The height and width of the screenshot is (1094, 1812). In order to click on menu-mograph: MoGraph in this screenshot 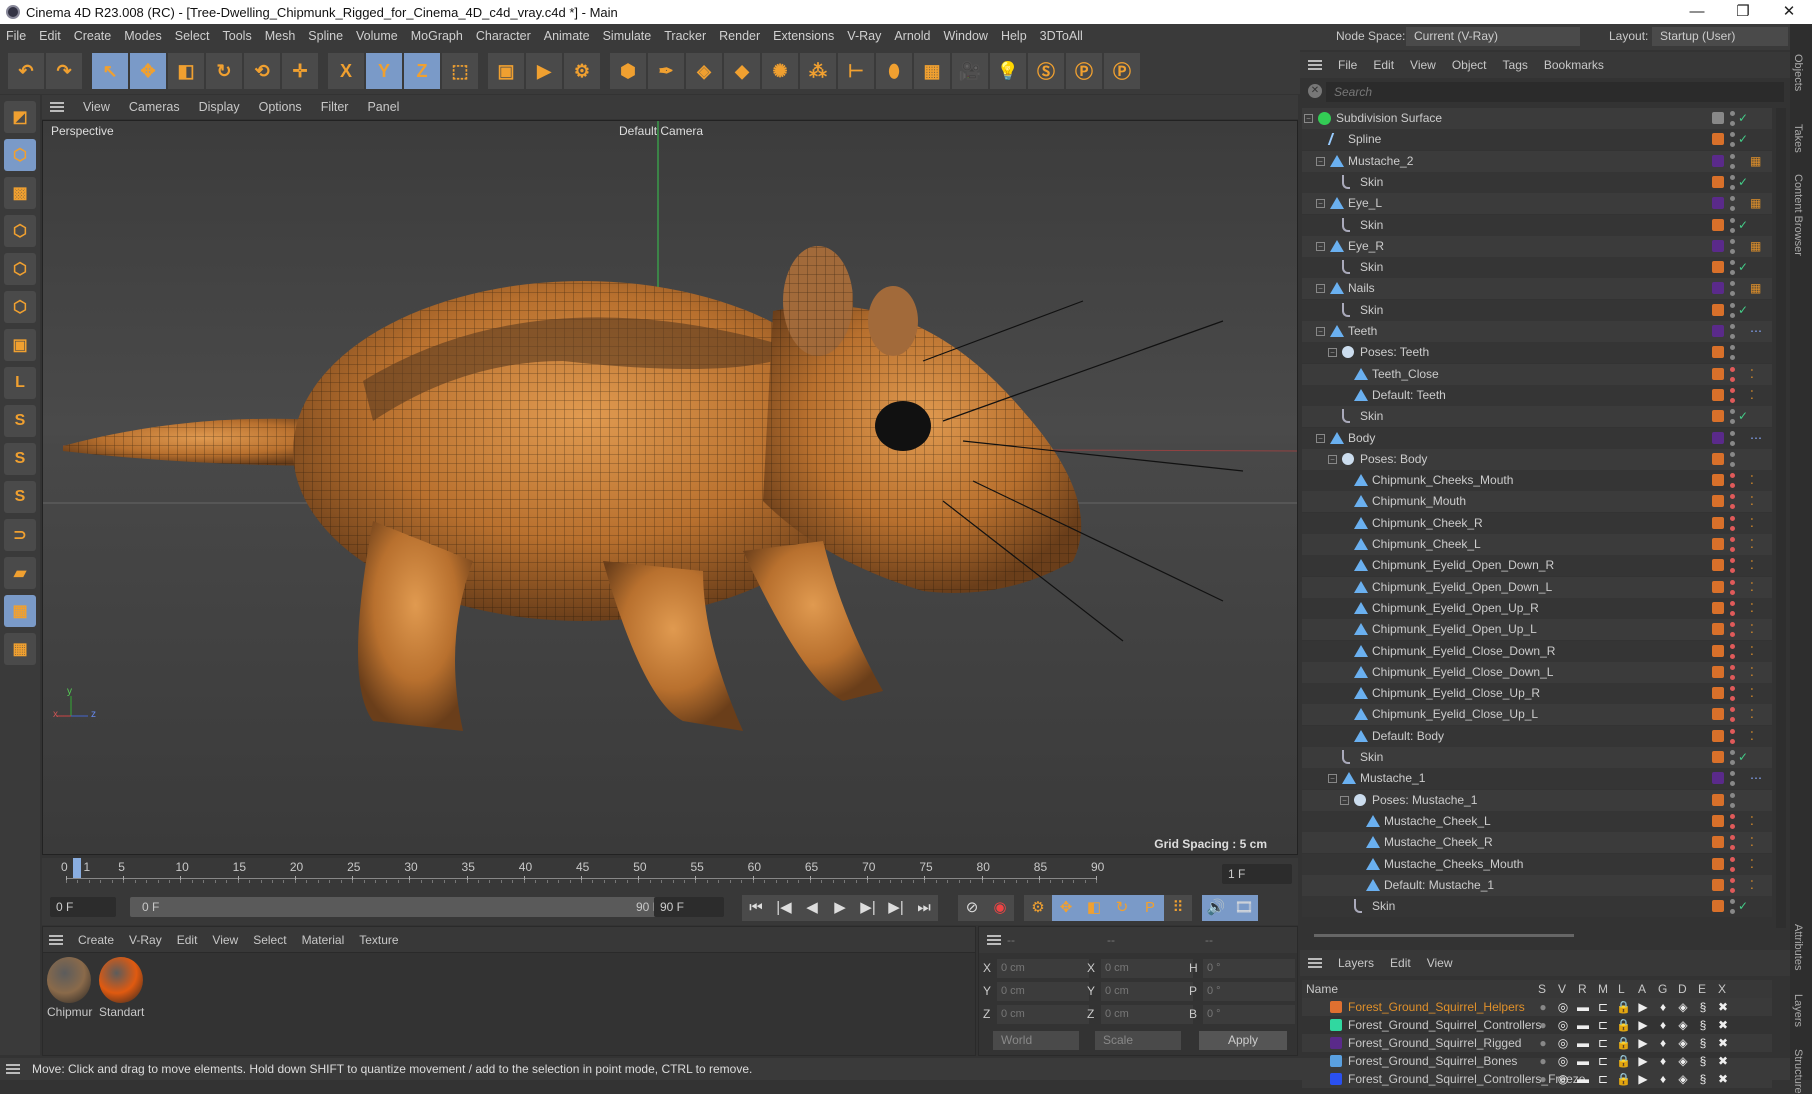, I will do `click(437, 36)`.